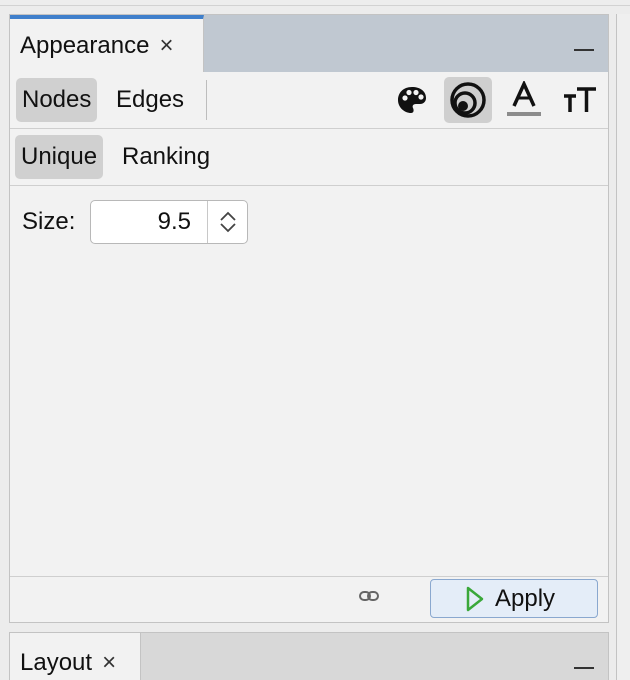 This screenshot has height=680, width=630. I want to click on label-size-icon, so click(580, 99).